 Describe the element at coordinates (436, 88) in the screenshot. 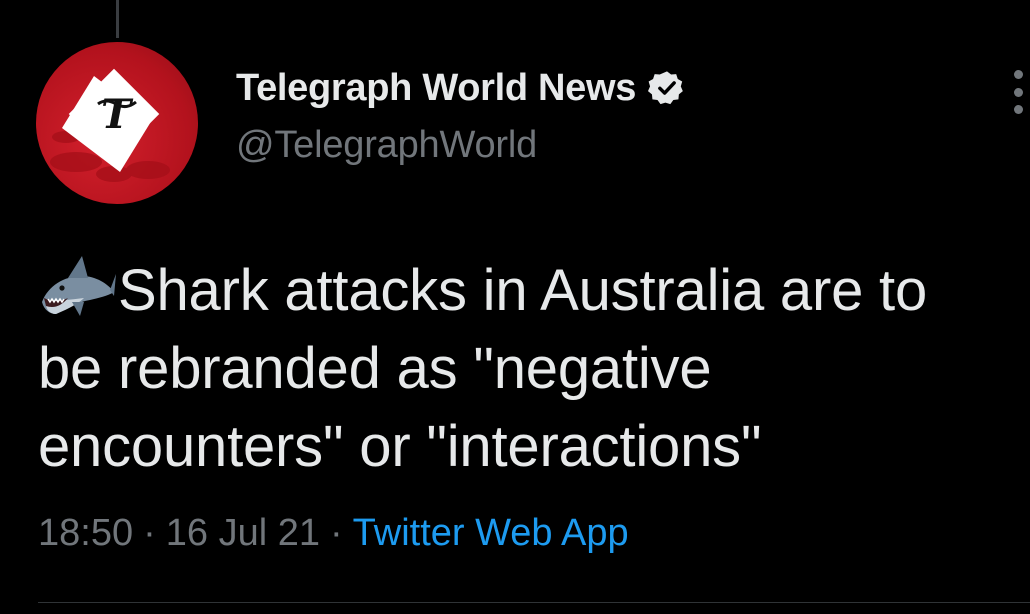

I see `author-display-name: Telegraph World News` at that location.